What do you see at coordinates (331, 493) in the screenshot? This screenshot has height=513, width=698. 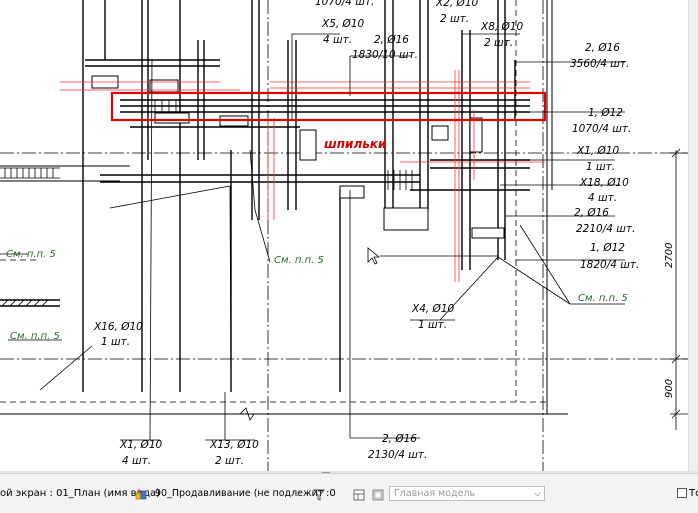 I see `filter-count: :0` at bounding box center [331, 493].